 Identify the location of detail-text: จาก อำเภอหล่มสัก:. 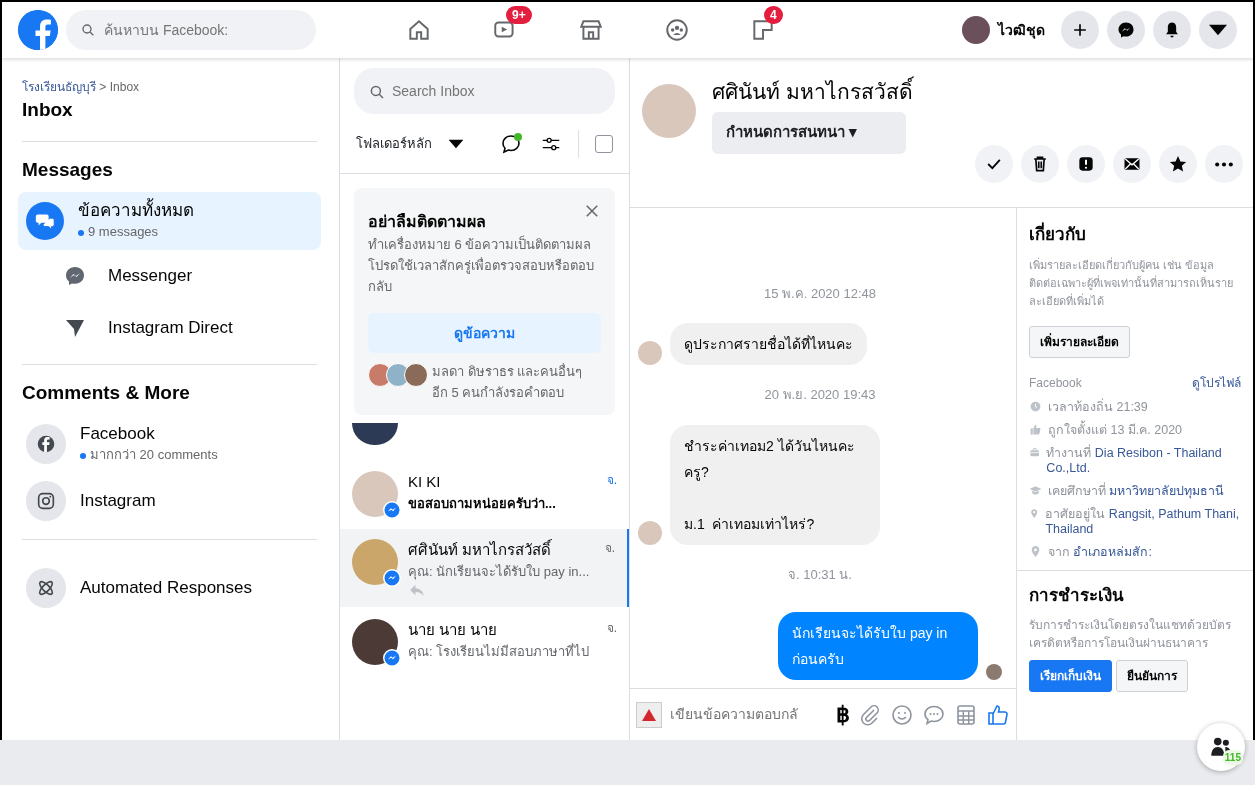
(1100, 552).